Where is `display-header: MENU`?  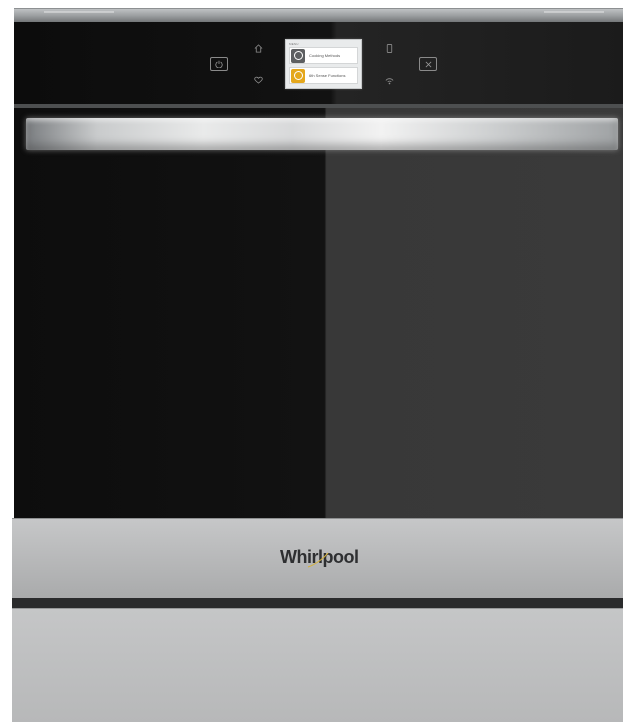 display-header: MENU is located at coordinates (294, 44).